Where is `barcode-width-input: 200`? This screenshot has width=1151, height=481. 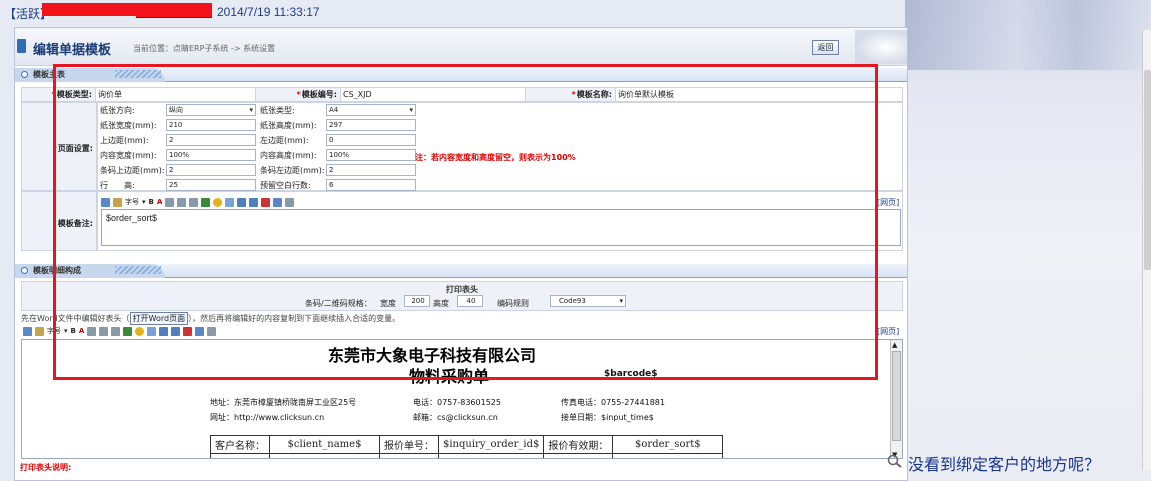
barcode-width-input: 200 is located at coordinates (417, 301).